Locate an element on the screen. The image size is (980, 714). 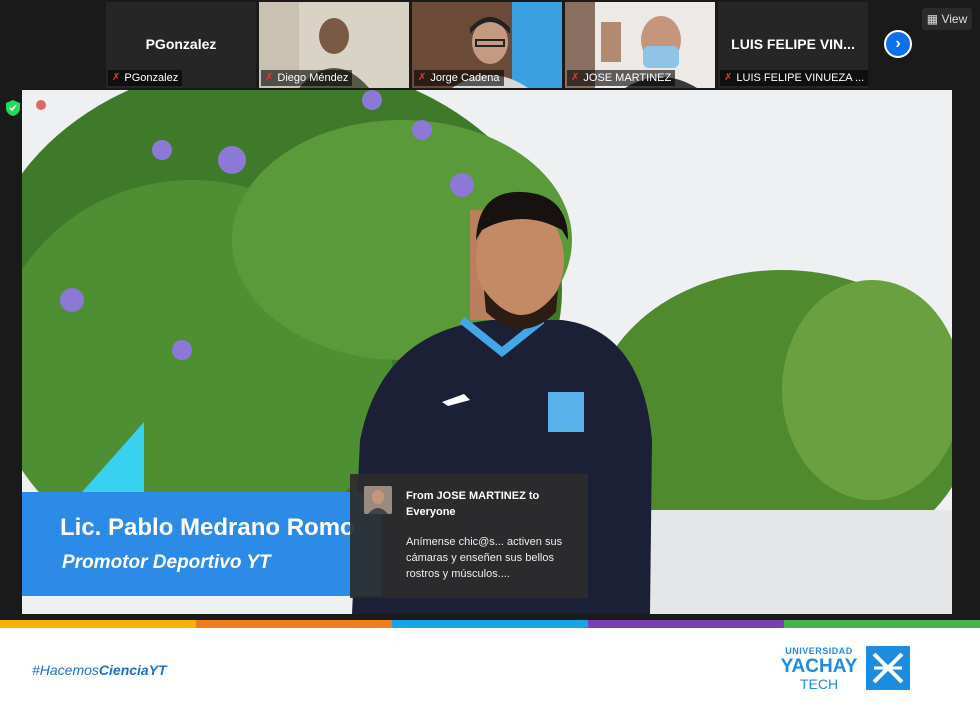
lower-third-accent is located at coordinates (113, 457).